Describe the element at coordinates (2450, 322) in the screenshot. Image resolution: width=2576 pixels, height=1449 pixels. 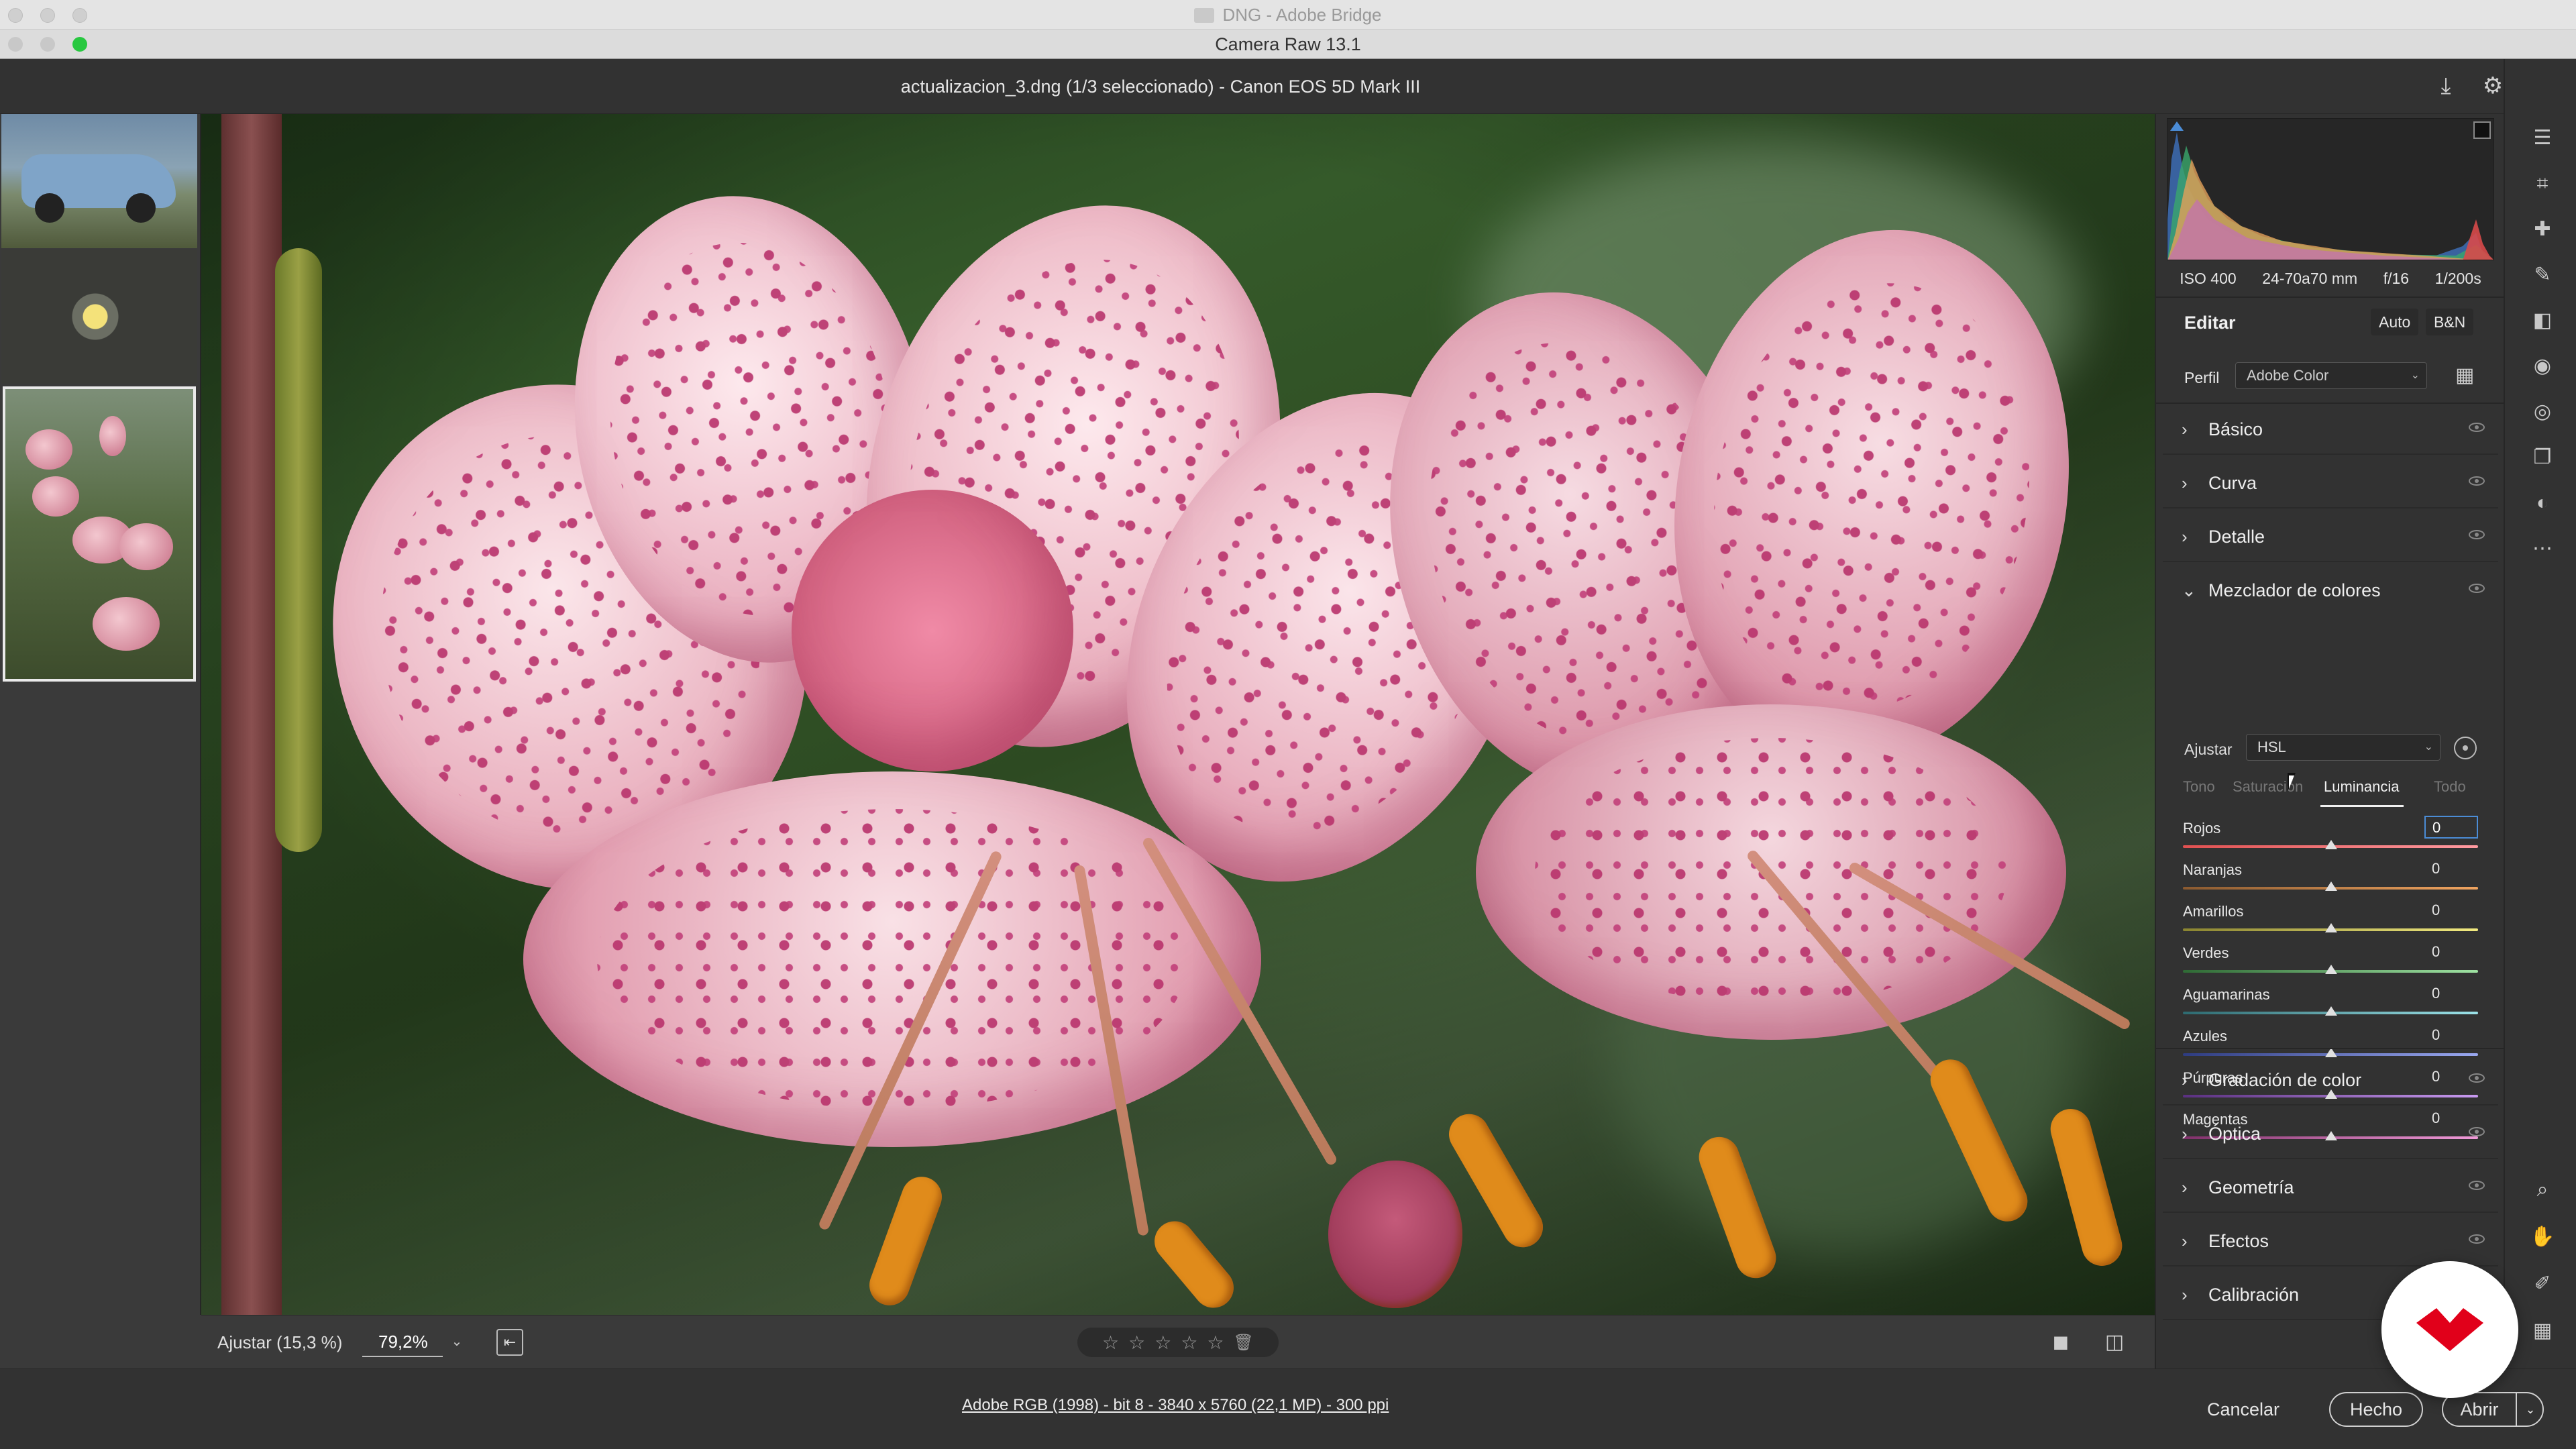
I see `black-white-button: B&N` at that location.